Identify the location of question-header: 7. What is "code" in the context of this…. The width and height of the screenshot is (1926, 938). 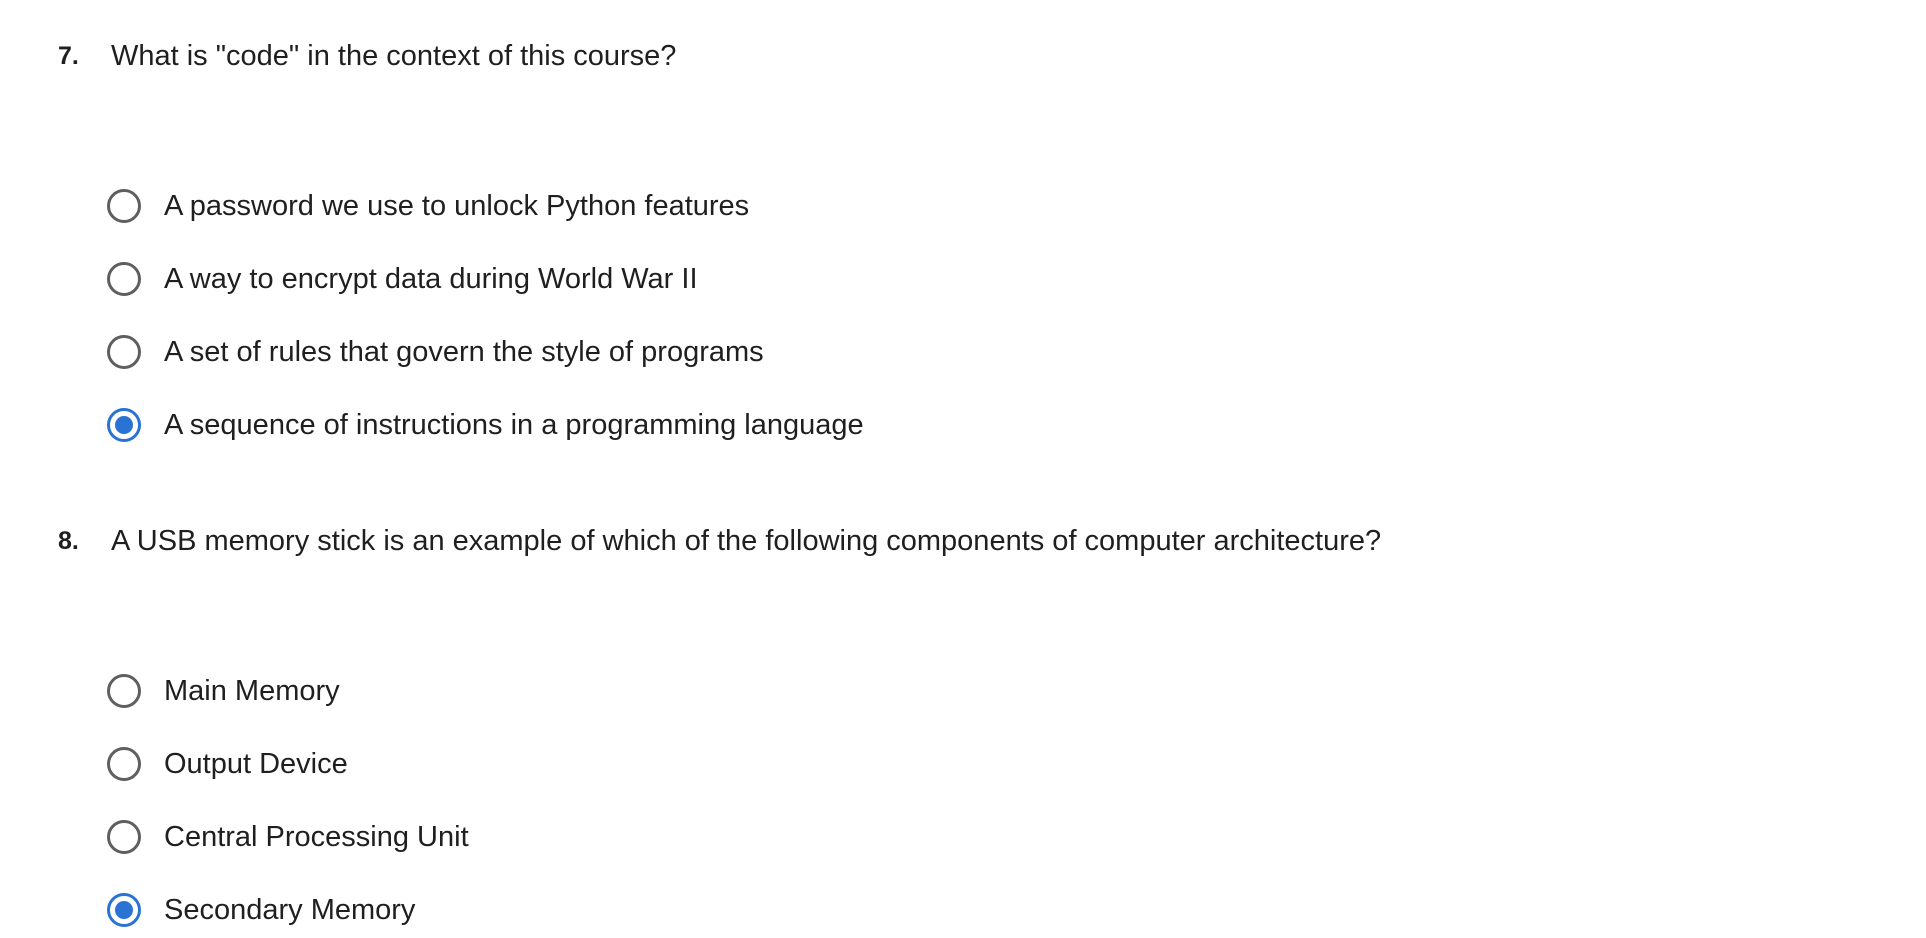
(963, 56).